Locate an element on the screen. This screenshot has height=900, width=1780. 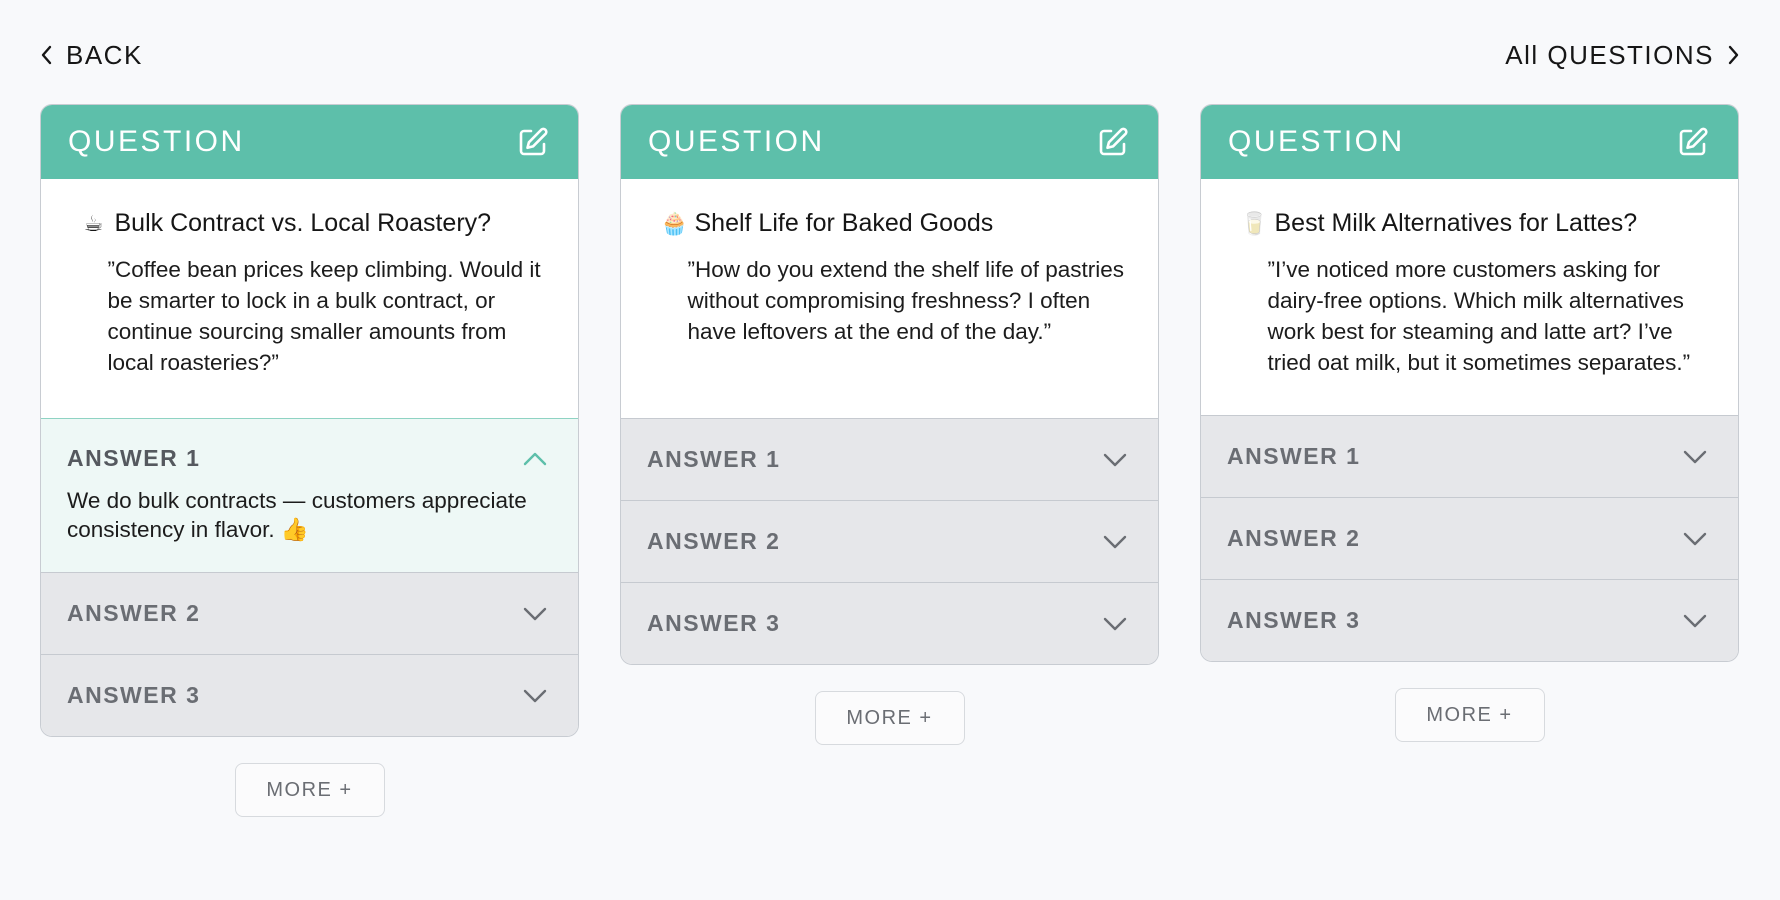
answer-header: ANSWER 1 is located at coordinates (307, 458).